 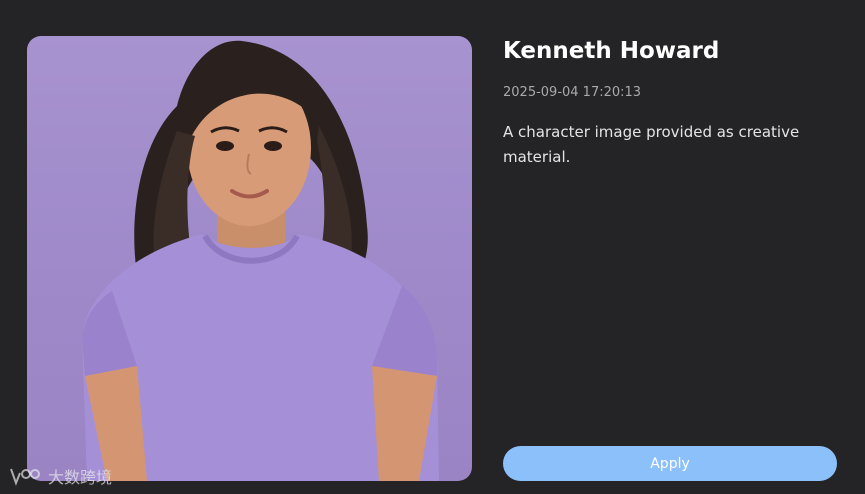 What do you see at coordinates (25, 477) in the screenshot?
I see `watermark-logo-icon` at bounding box center [25, 477].